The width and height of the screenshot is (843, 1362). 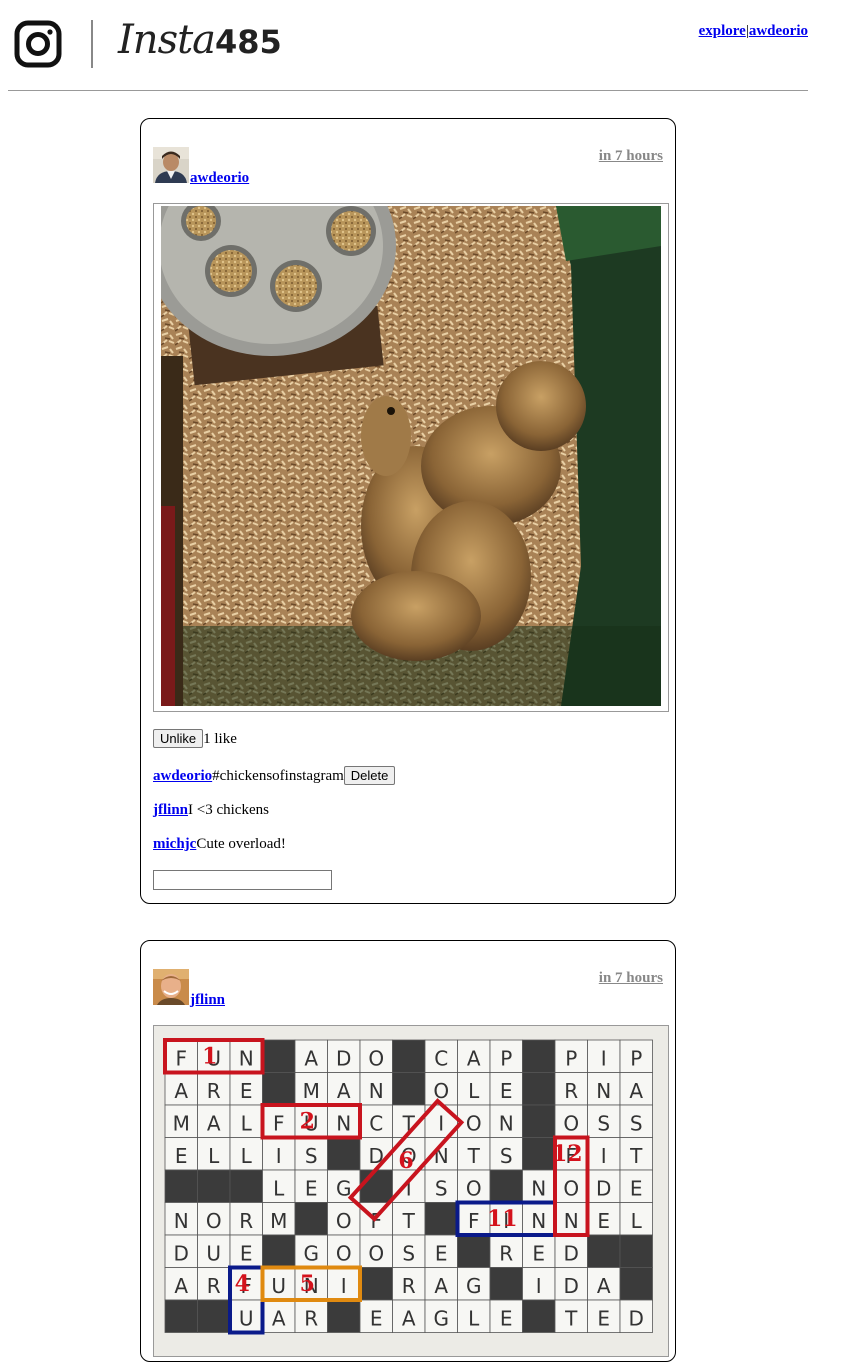 What do you see at coordinates (38, 44) in the screenshot?
I see `instagram-icon` at bounding box center [38, 44].